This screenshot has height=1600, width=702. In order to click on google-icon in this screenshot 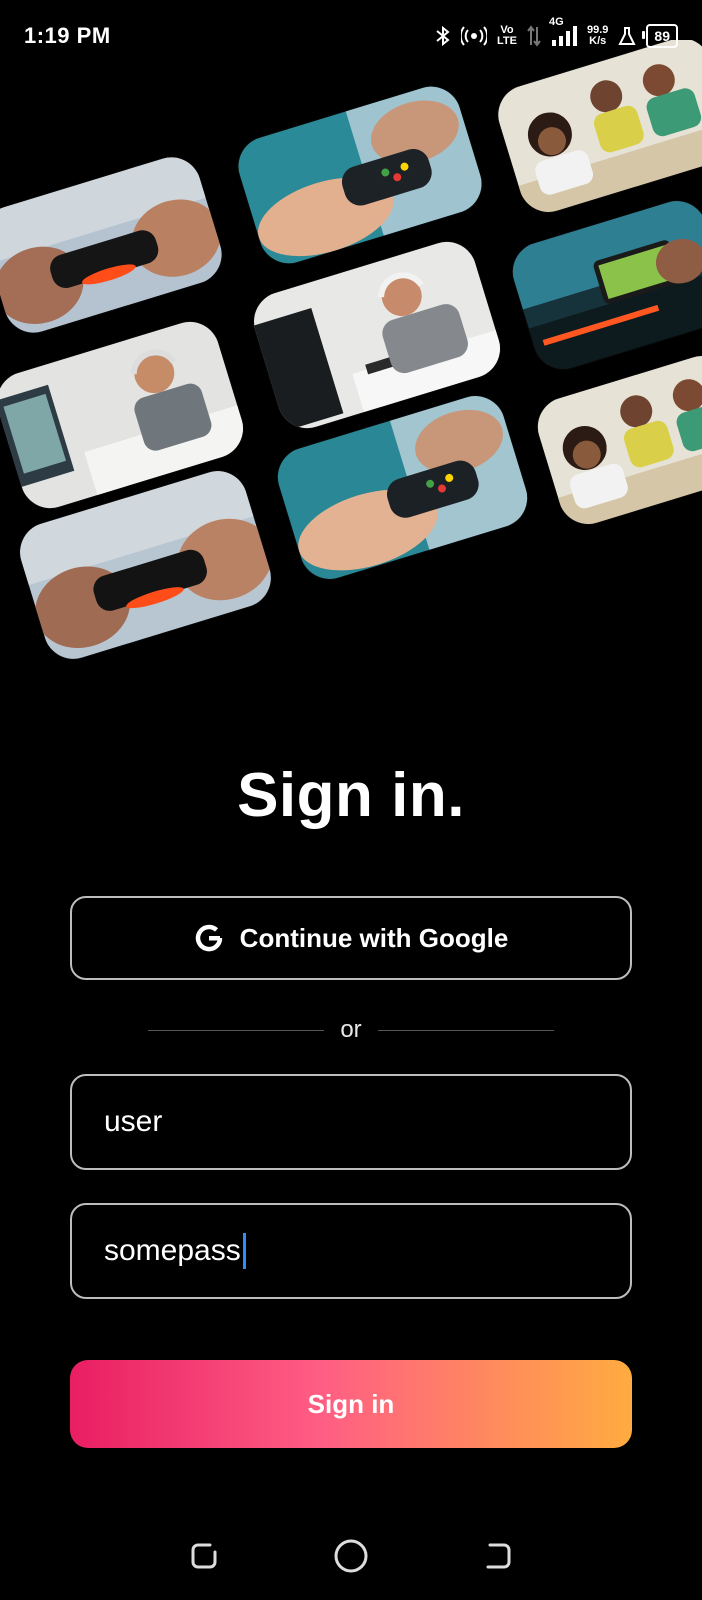, I will do `click(209, 938)`.